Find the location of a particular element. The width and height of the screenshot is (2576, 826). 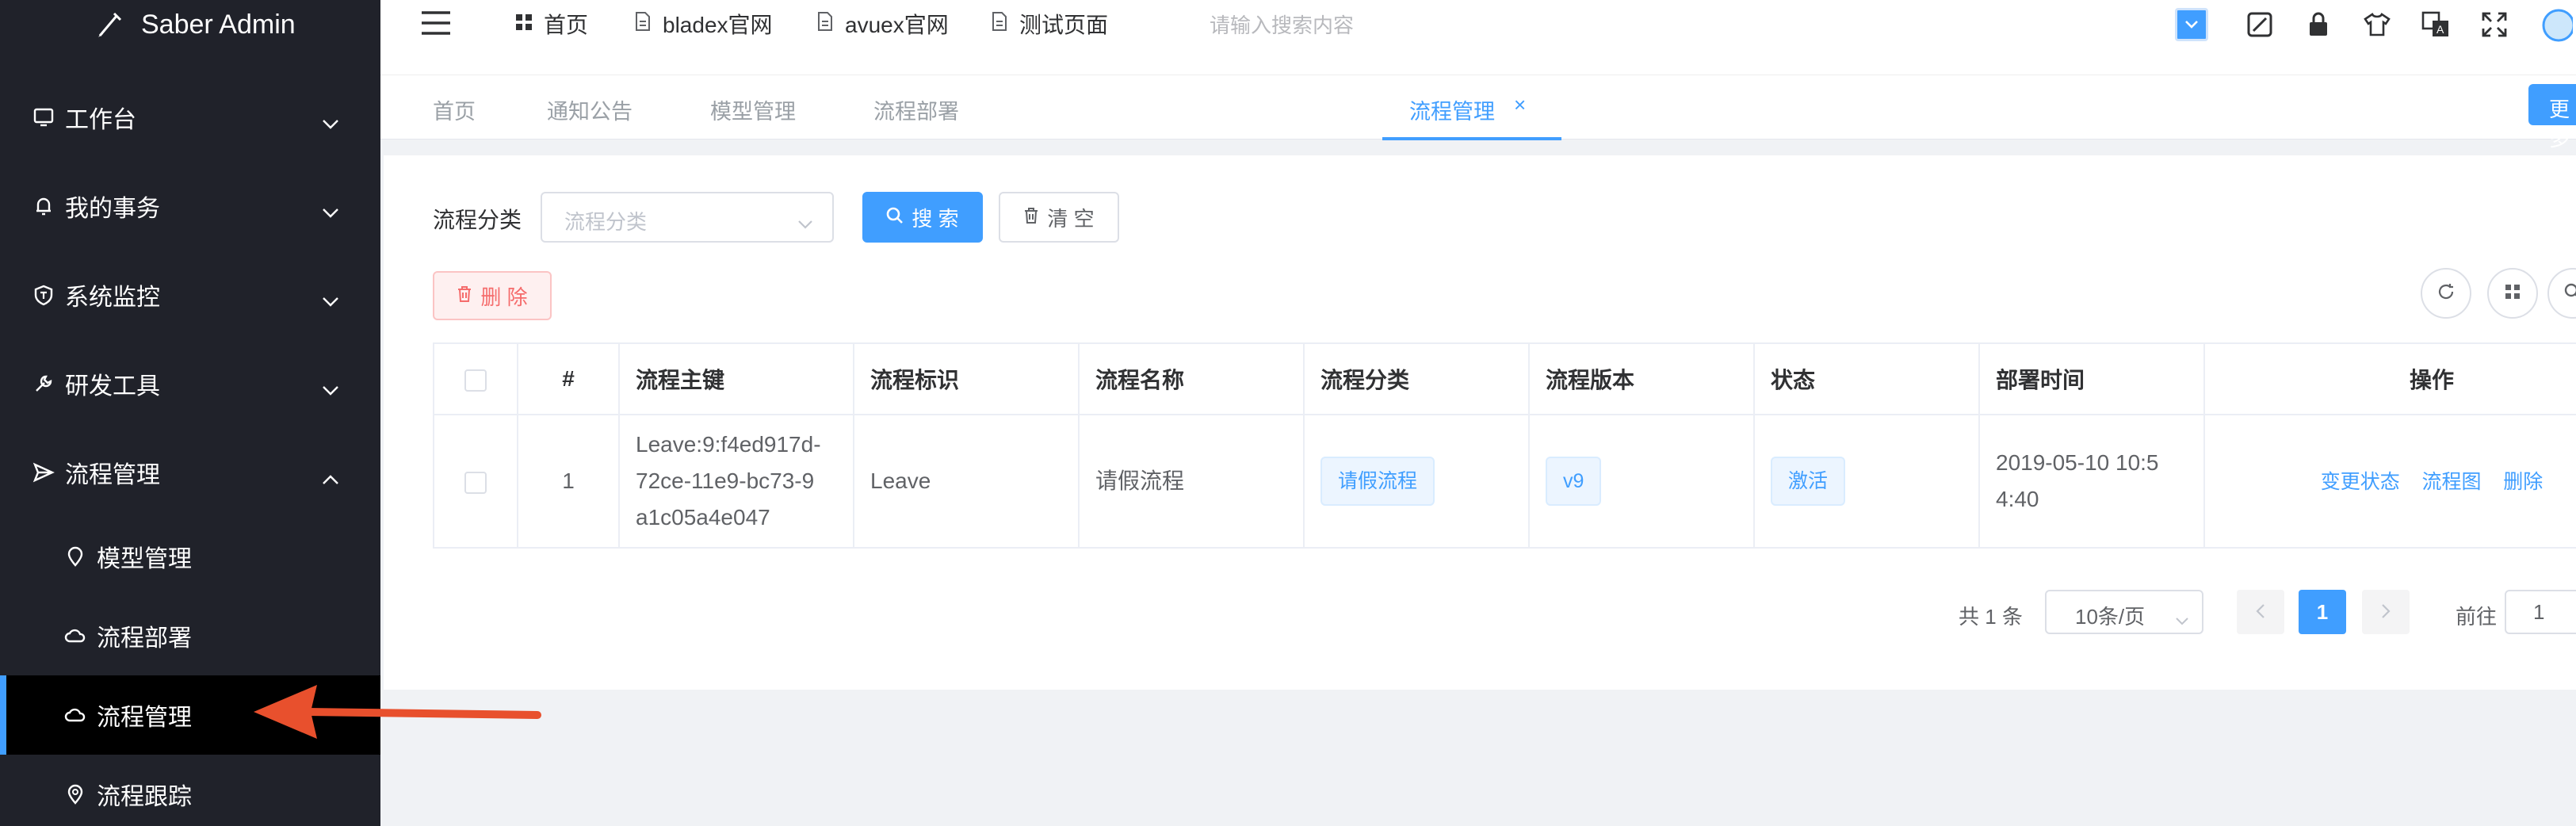

search-button: 搜 索 is located at coordinates (923, 218).